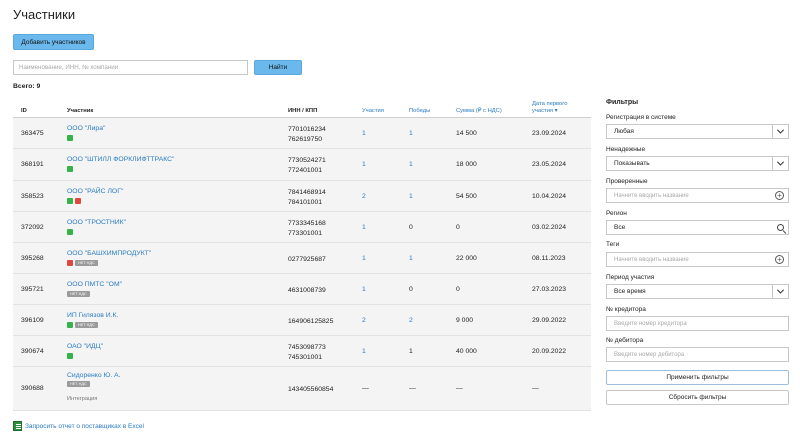  What do you see at coordinates (307, 229) in the screenshot?
I see `inn-kpp: 7733345168 773301001` at bounding box center [307, 229].